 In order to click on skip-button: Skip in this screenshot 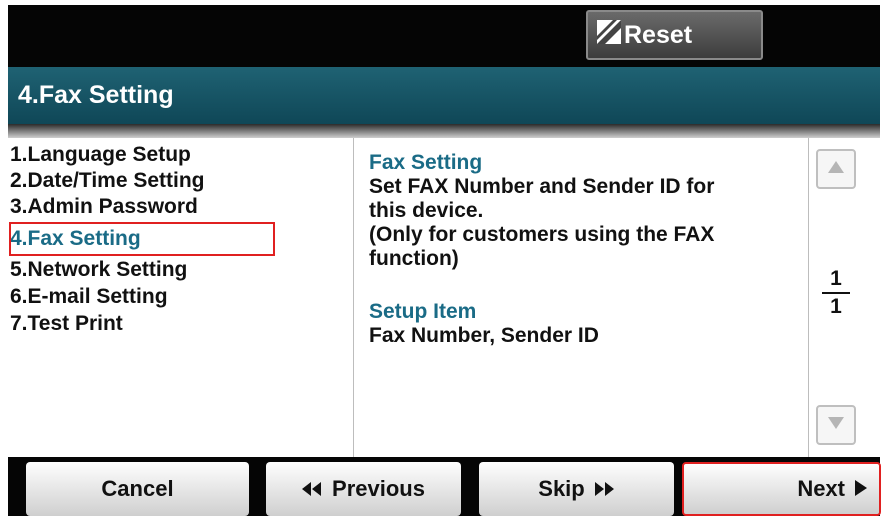, I will do `click(576, 489)`.